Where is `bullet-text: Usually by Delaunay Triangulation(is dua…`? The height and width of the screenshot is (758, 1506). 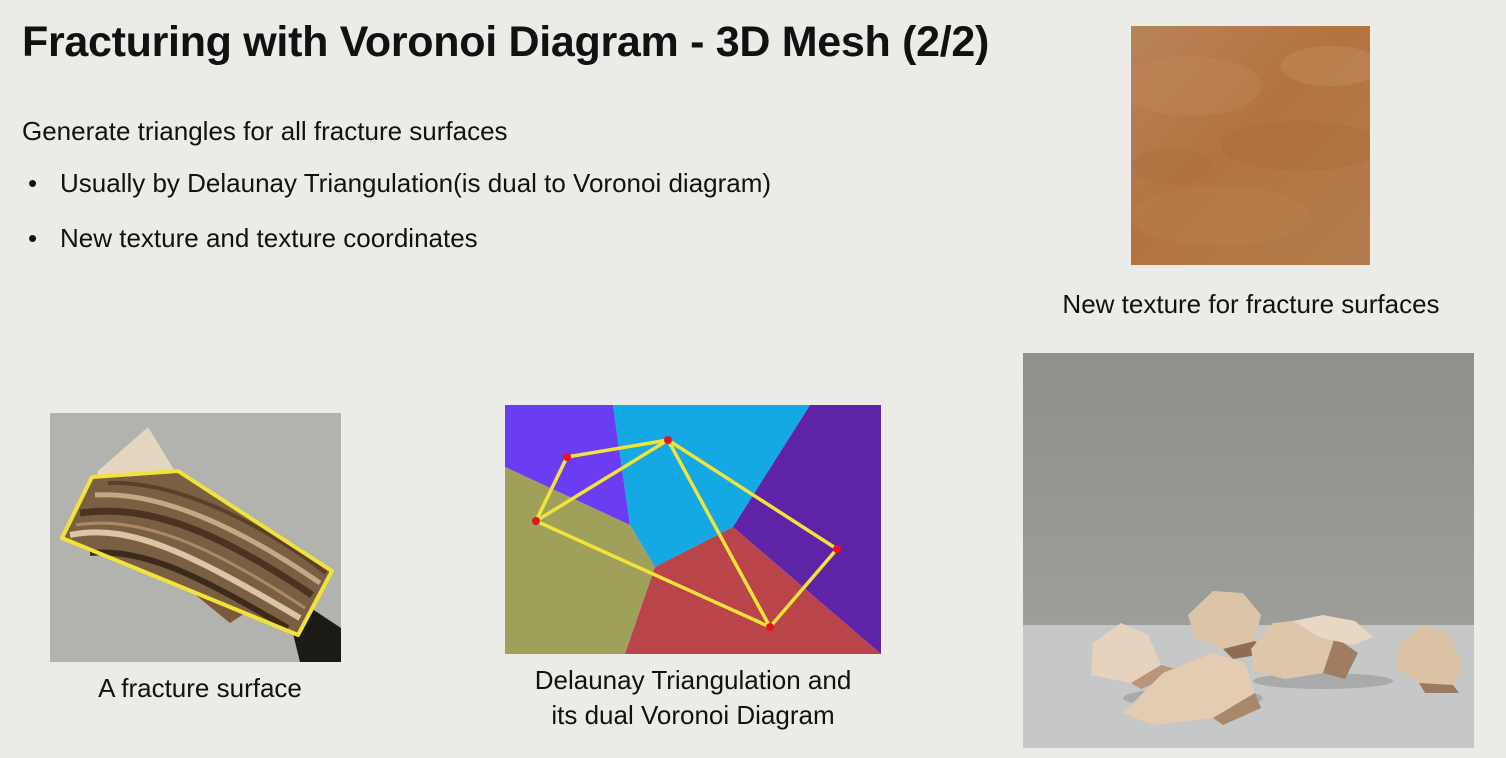 bullet-text: Usually by Delaunay Triangulation(is dua… is located at coordinates (416, 183).